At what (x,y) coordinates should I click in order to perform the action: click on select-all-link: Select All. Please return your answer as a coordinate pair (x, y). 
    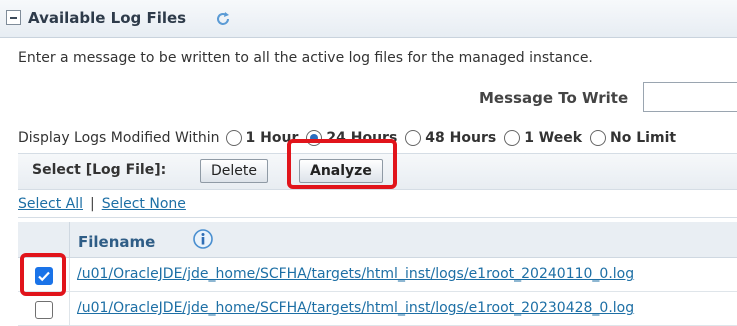
    Looking at the image, I should click on (50, 204).